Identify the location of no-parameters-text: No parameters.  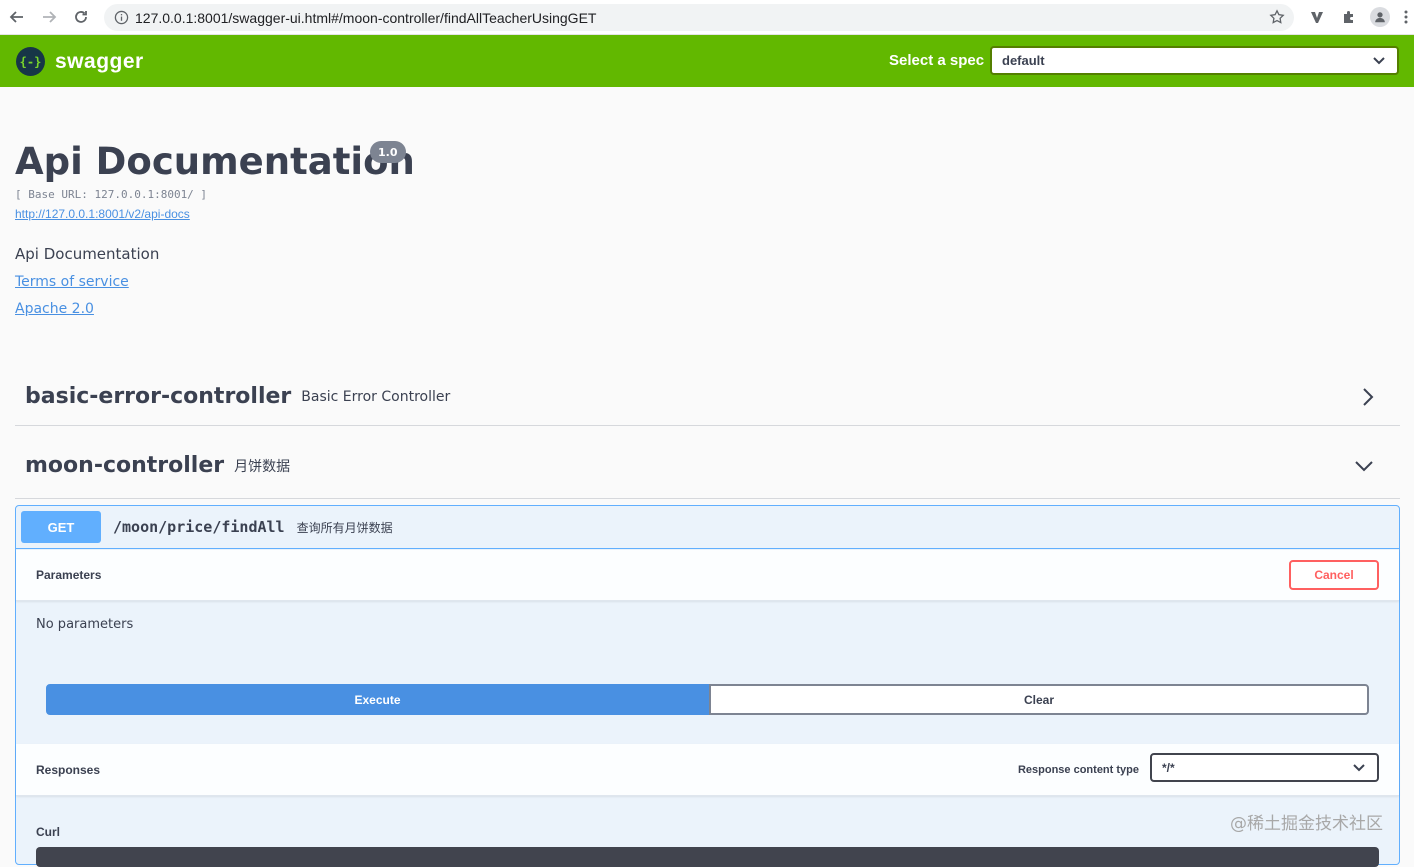
(85, 624).